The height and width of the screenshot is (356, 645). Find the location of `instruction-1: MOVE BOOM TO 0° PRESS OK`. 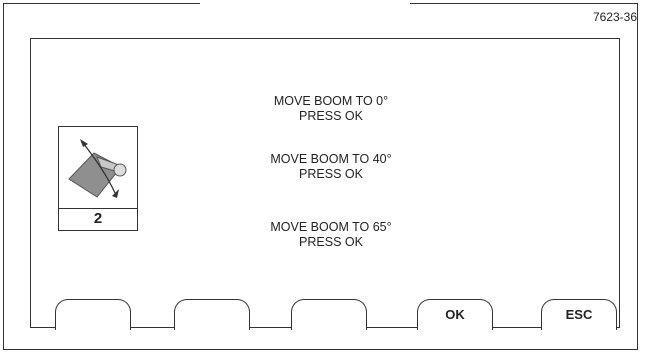

instruction-1: MOVE BOOM TO 0° PRESS OK is located at coordinates (331, 109).